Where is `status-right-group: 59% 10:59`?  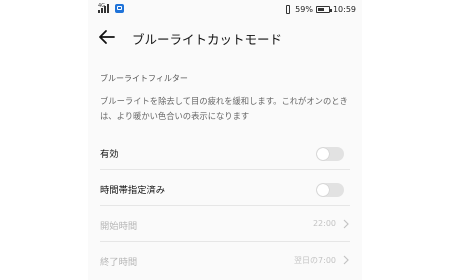
status-right-group: 59% 10:59 is located at coordinates (320, 9).